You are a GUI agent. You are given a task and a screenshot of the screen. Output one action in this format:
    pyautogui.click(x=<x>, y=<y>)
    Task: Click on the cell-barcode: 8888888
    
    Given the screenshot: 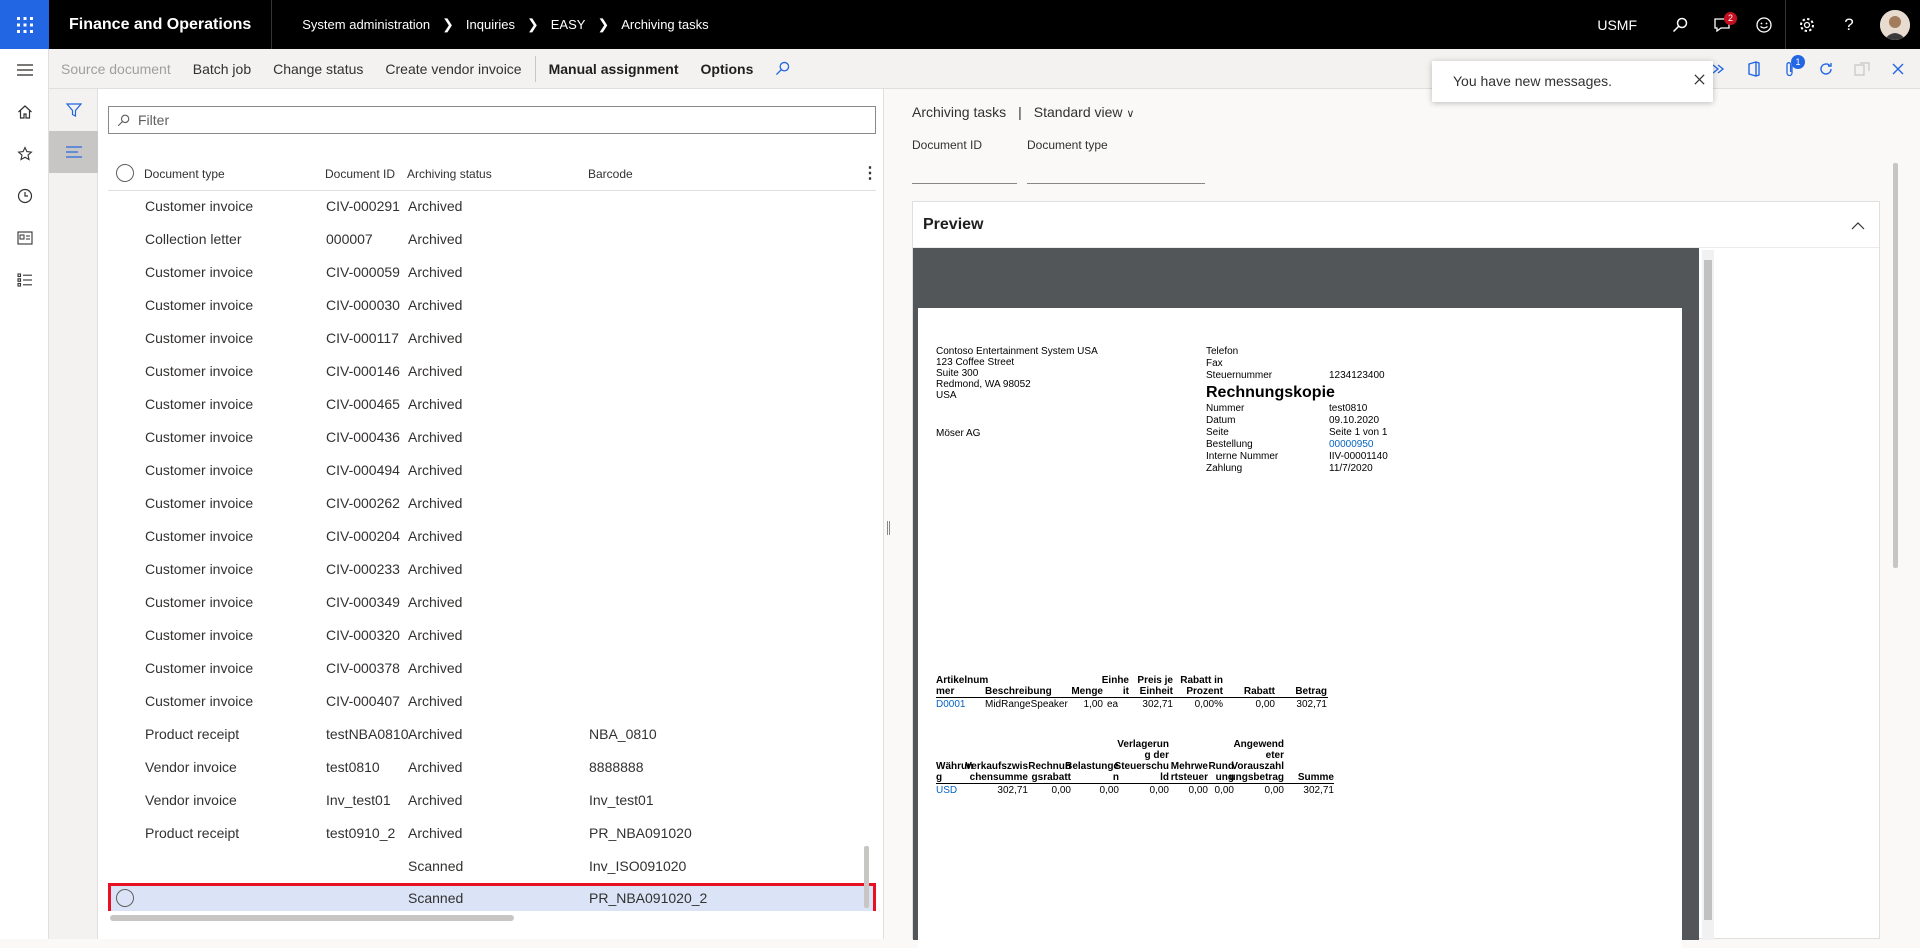 What is the action you would take?
    pyautogui.click(x=616, y=767)
    